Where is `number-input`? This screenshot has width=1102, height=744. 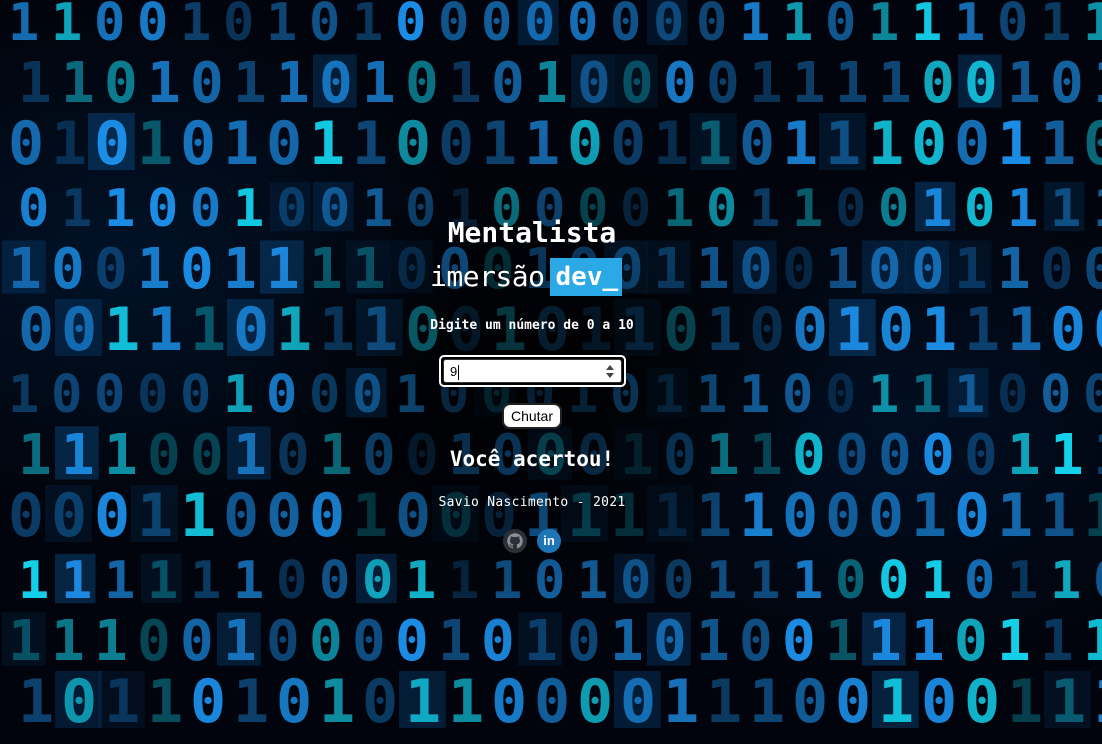 number-input is located at coordinates (522, 372).